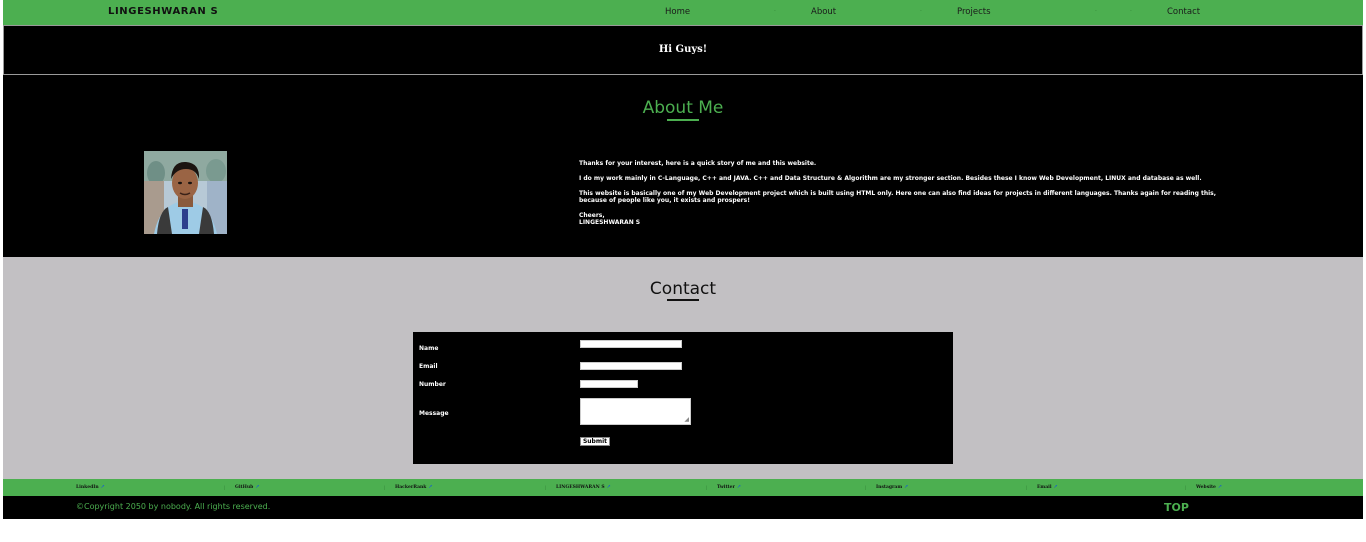 This screenshot has height=542, width=1366. What do you see at coordinates (631, 366) in the screenshot?
I see `email-input` at bounding box center [631, 366].